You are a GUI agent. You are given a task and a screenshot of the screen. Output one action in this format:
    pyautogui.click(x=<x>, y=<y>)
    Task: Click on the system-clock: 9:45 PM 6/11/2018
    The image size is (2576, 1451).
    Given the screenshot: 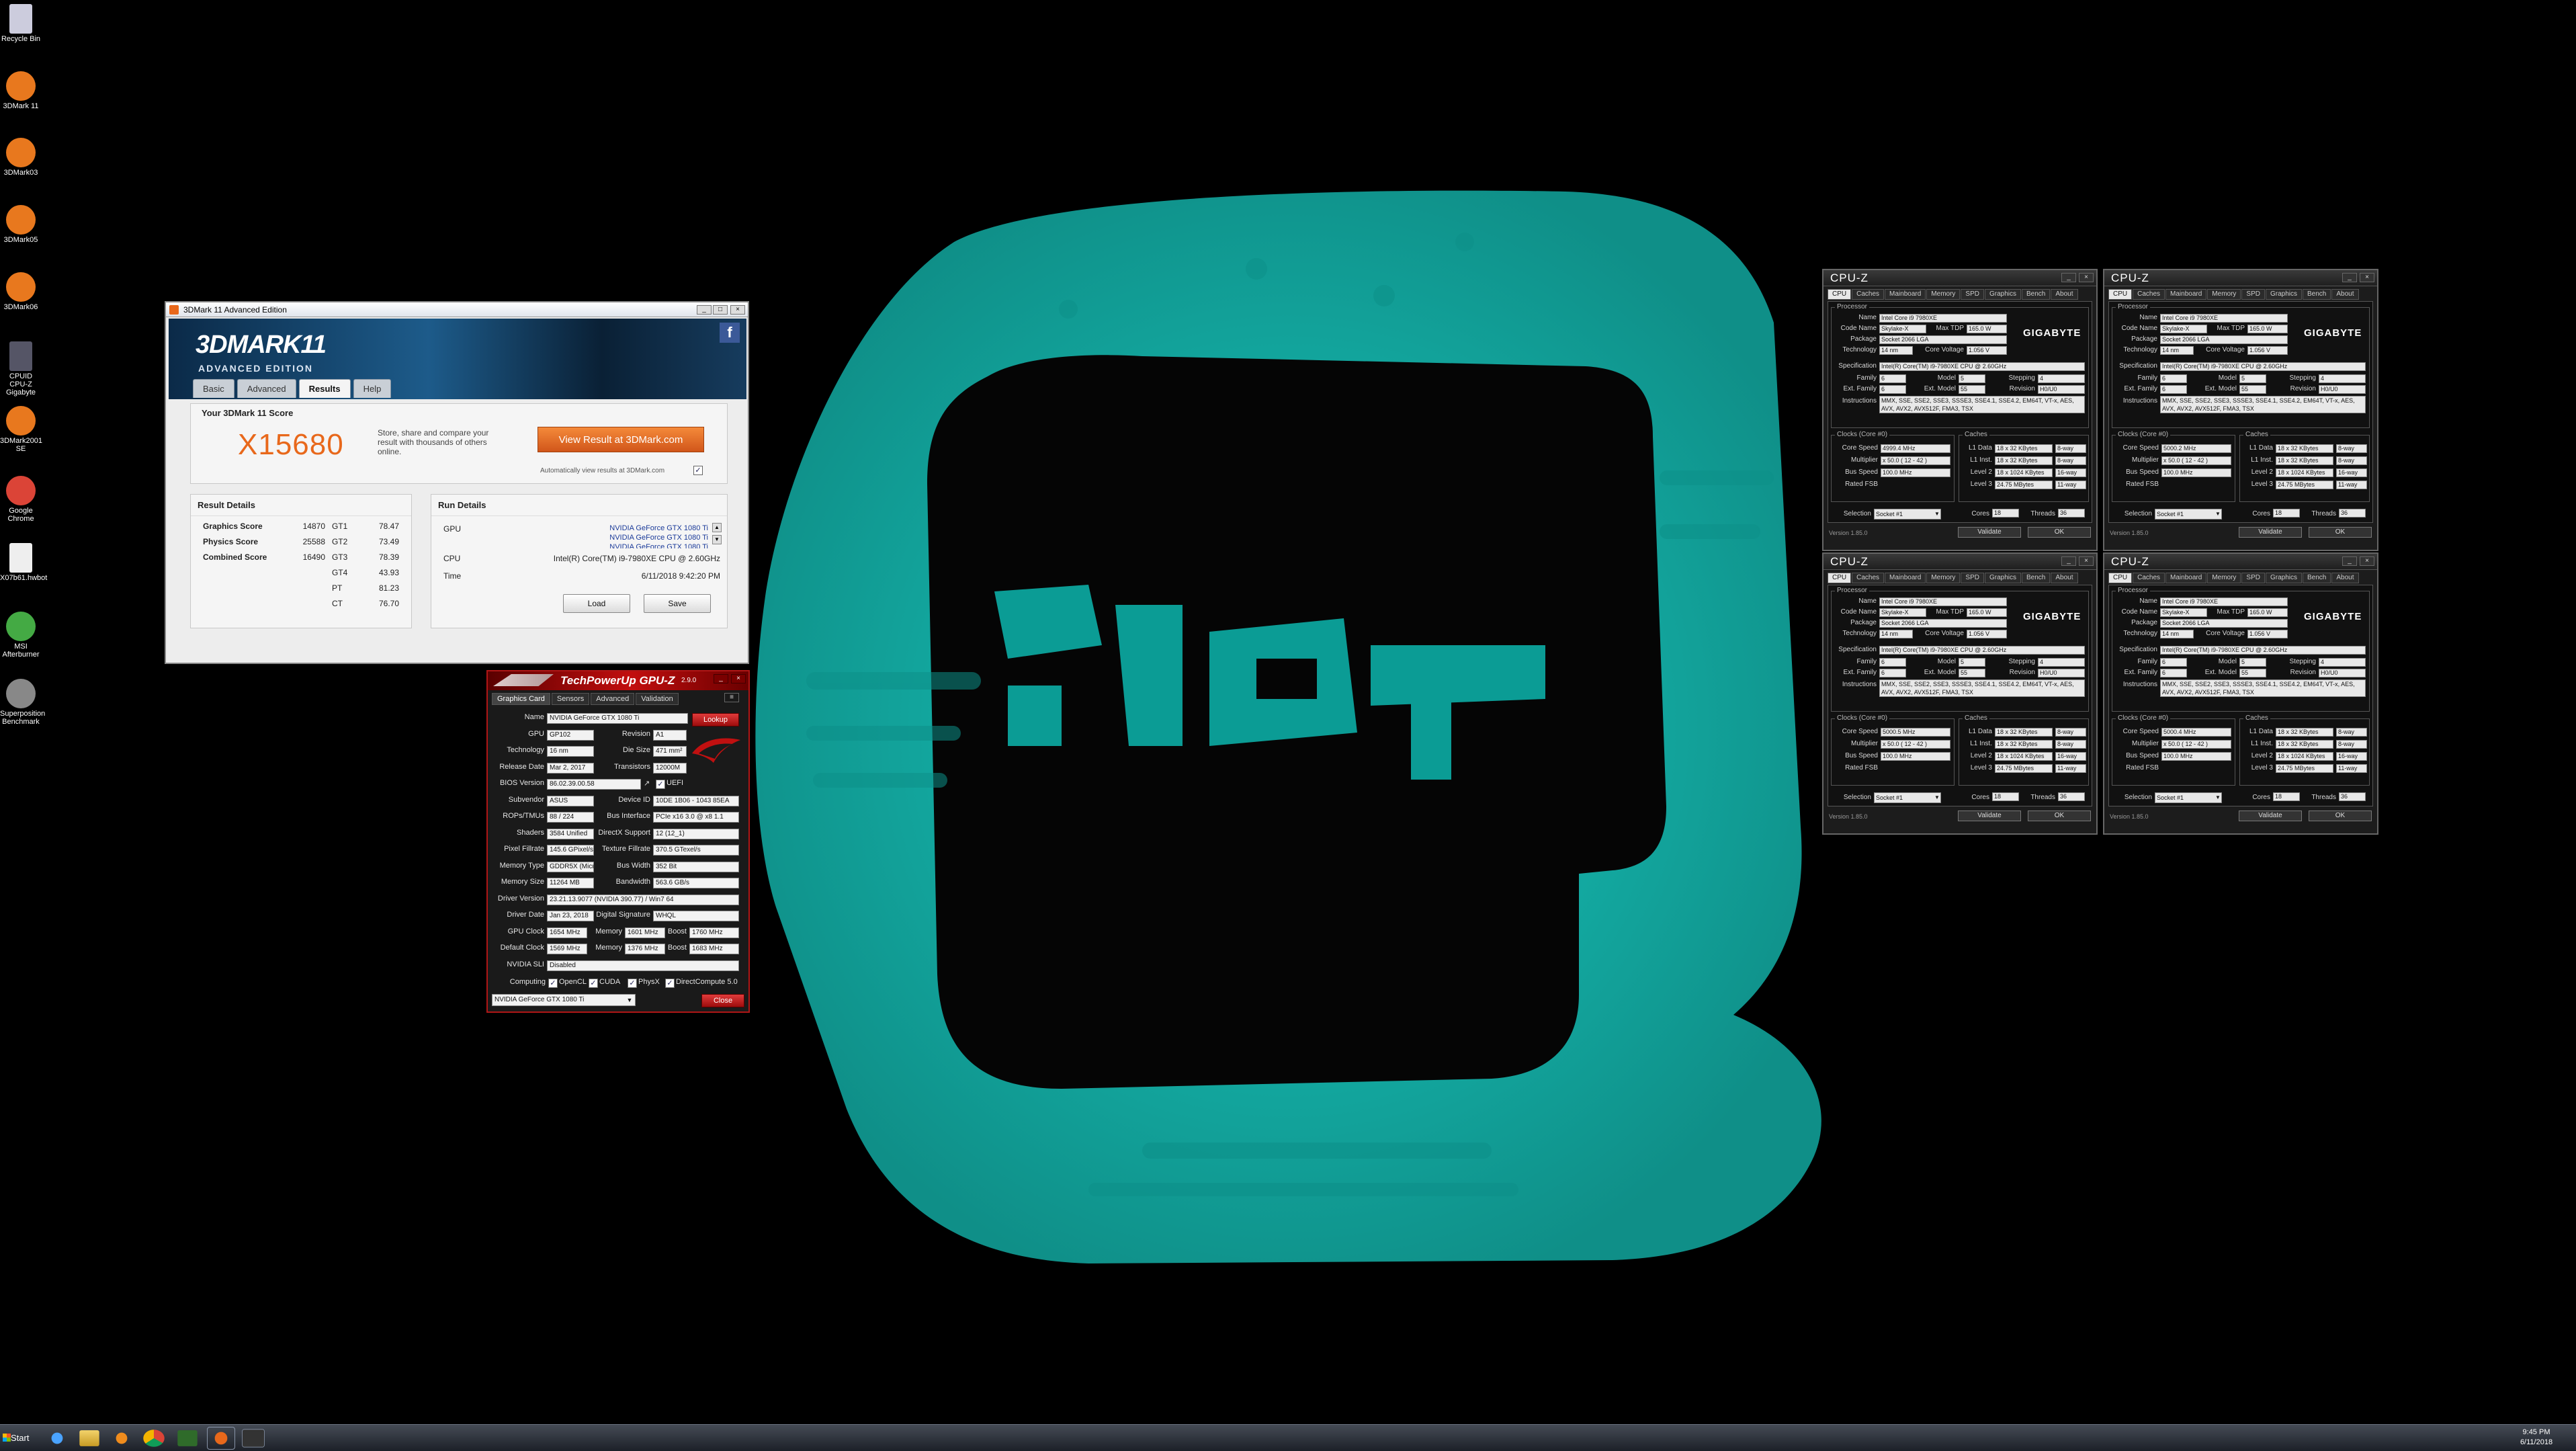 What is the action you would take?
    pyautogui.click(x=2536, y=1437)
    